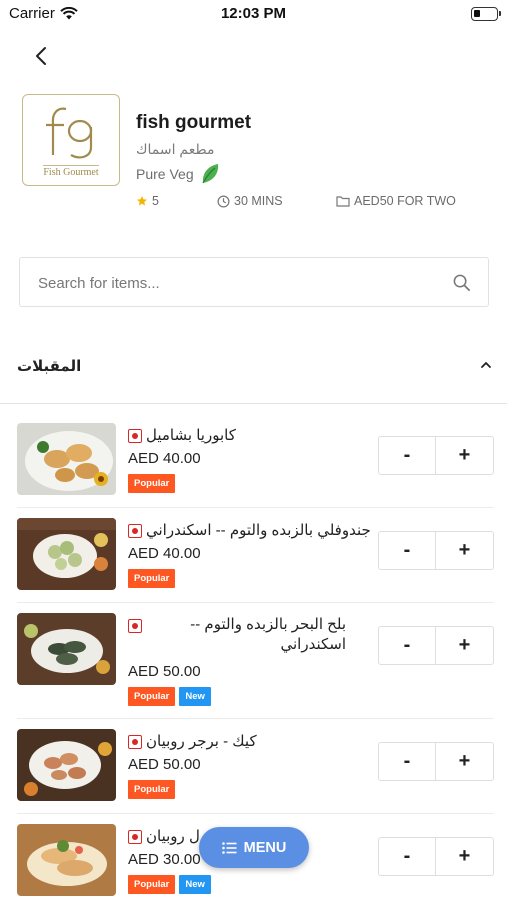 The image size is (507, 900). I want to click on restaurant-arabic-name: مطعم اسماك, so click(175, 149).